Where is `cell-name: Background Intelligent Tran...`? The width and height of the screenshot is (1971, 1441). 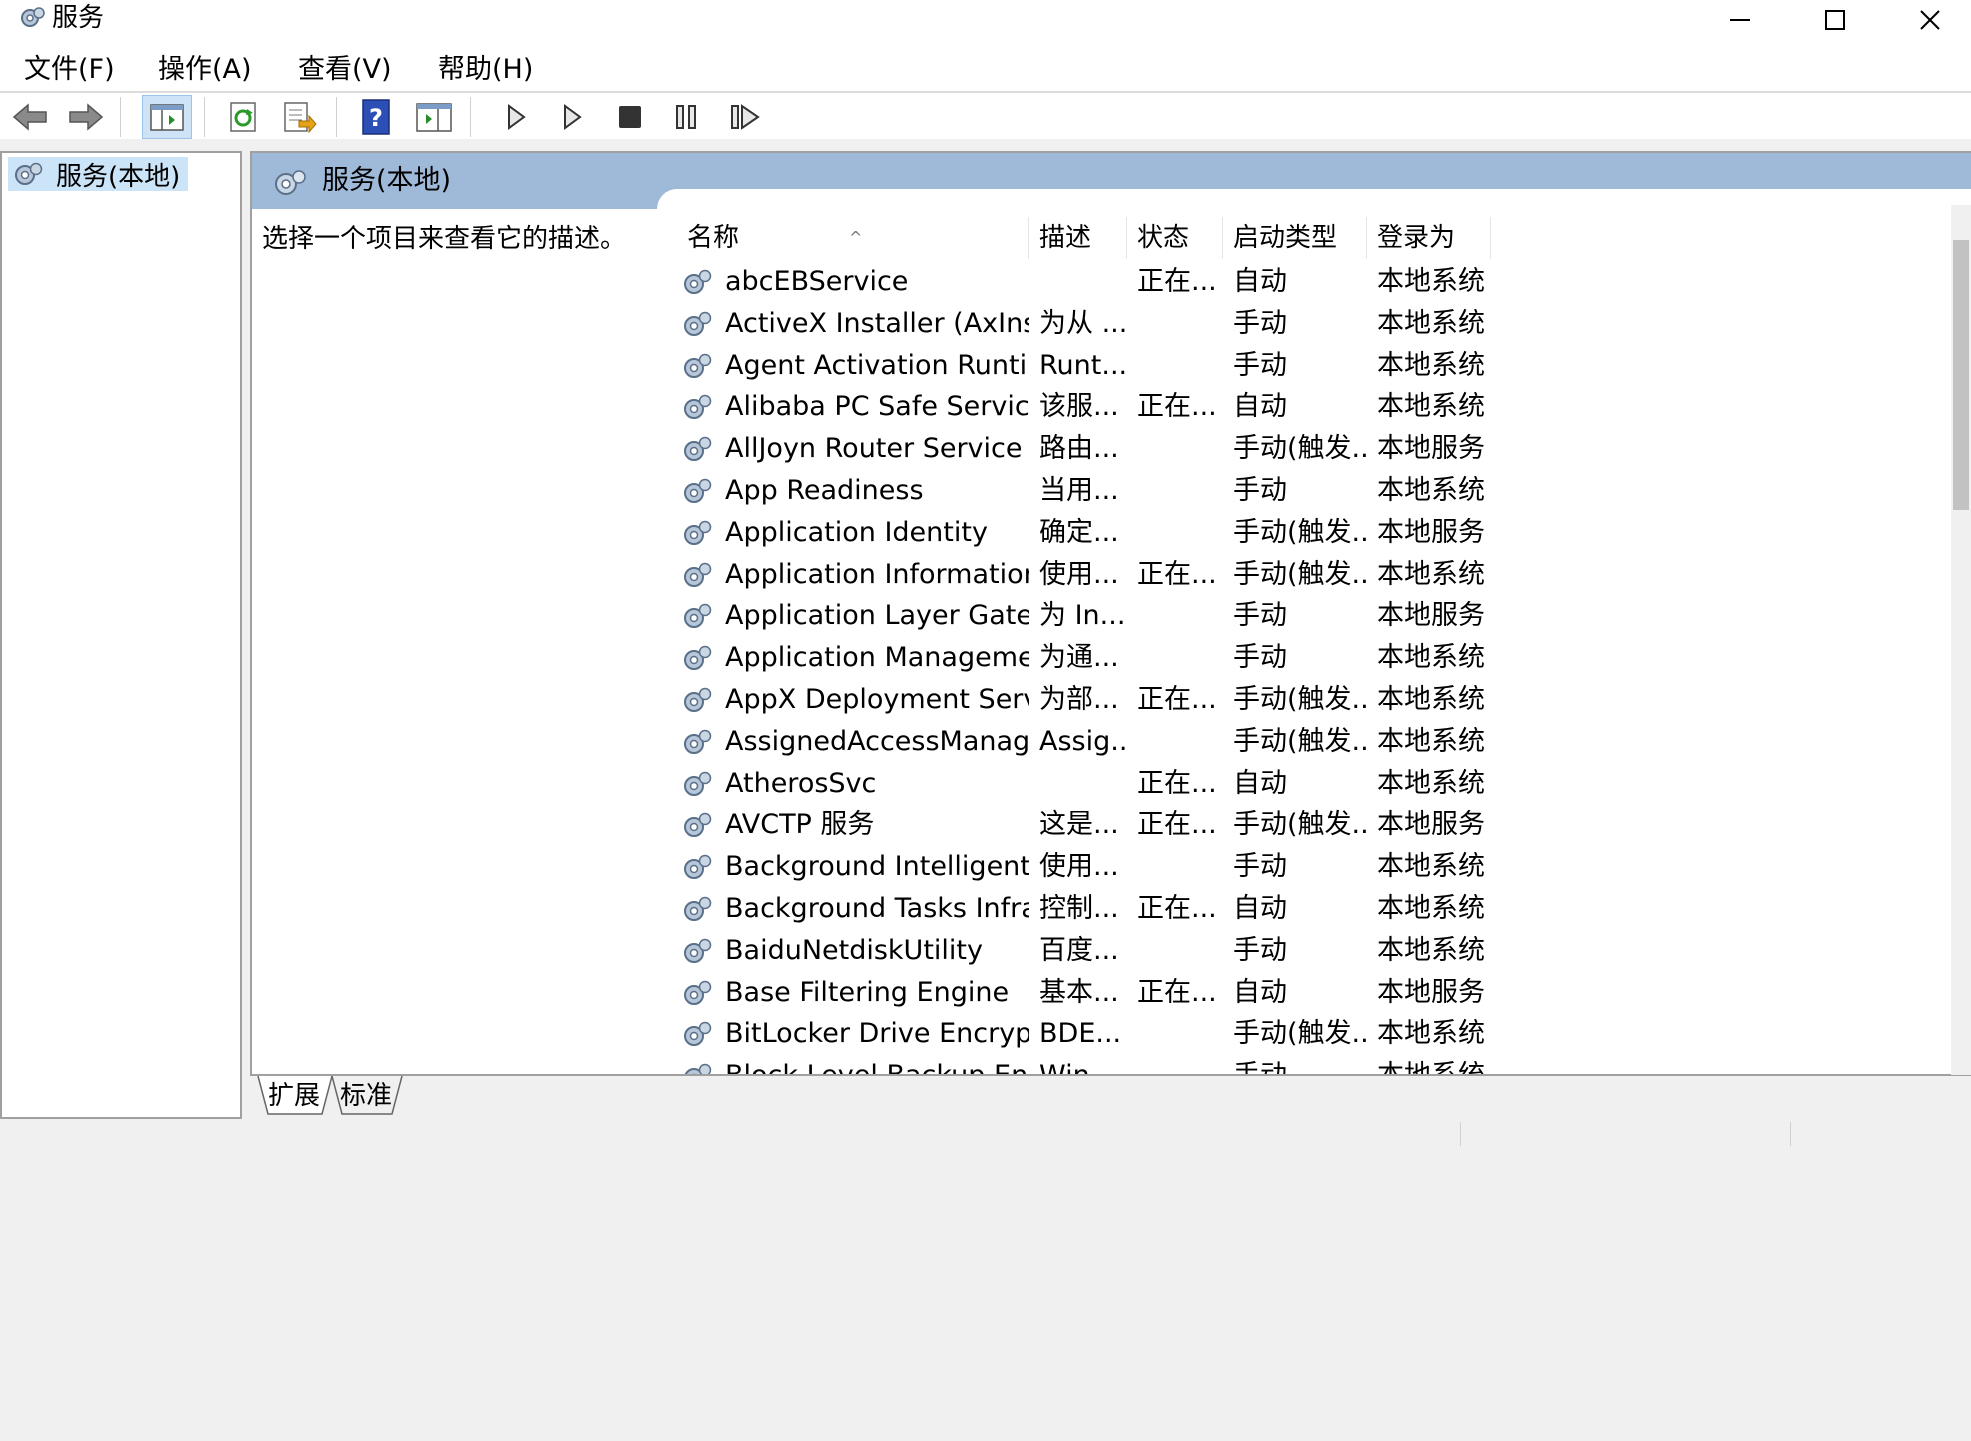
cell-name: Background Intelligent Tran... is located at coordinates (877, 867).